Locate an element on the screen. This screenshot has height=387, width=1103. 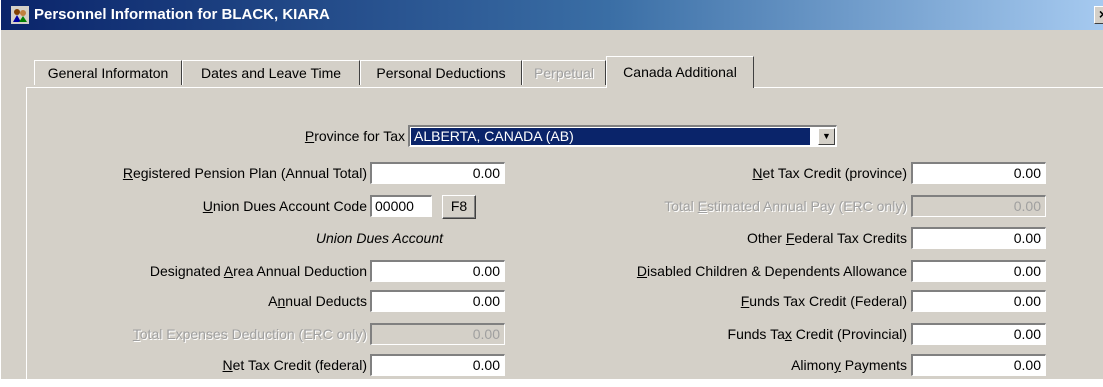
funds-tax-credit-federal-label: Funds Tax Credit (Federal) is located at coordinates (823, 301).